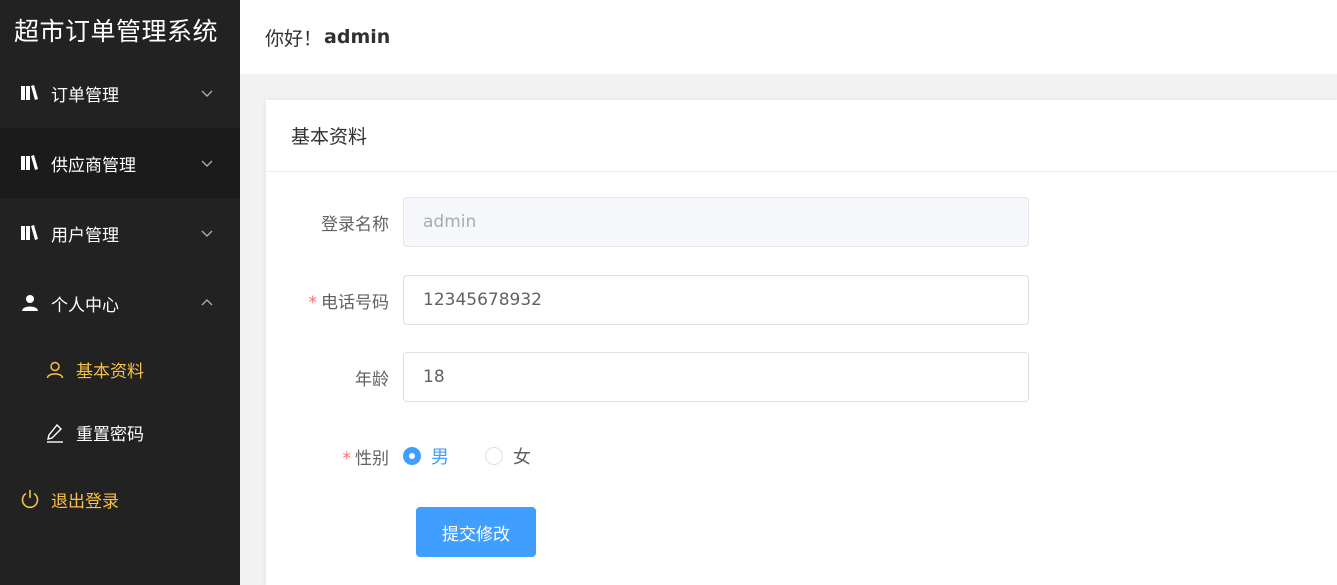 The height and width of the screenshot is (585, 1337). What do you see at coordinates (355, 224) in the screenshot?
I see `login-name-label: 登录名称` at bounding box center [355, 224].